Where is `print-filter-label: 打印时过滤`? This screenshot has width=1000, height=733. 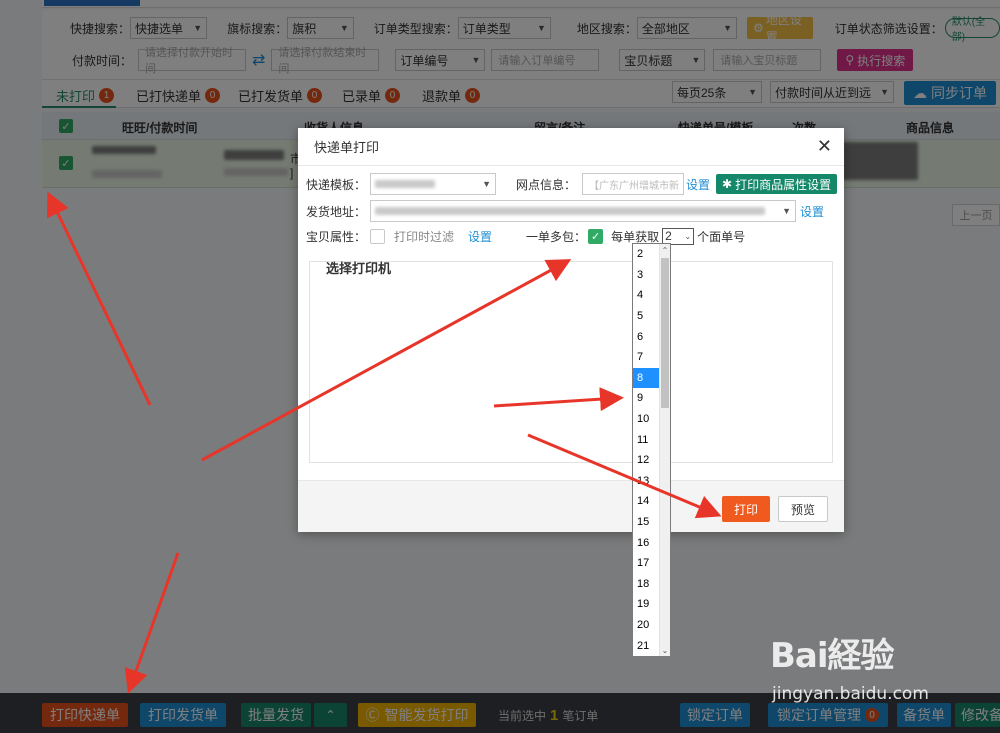
print-filter-label: 打印时过滤 is located at coordinates (424, 236).